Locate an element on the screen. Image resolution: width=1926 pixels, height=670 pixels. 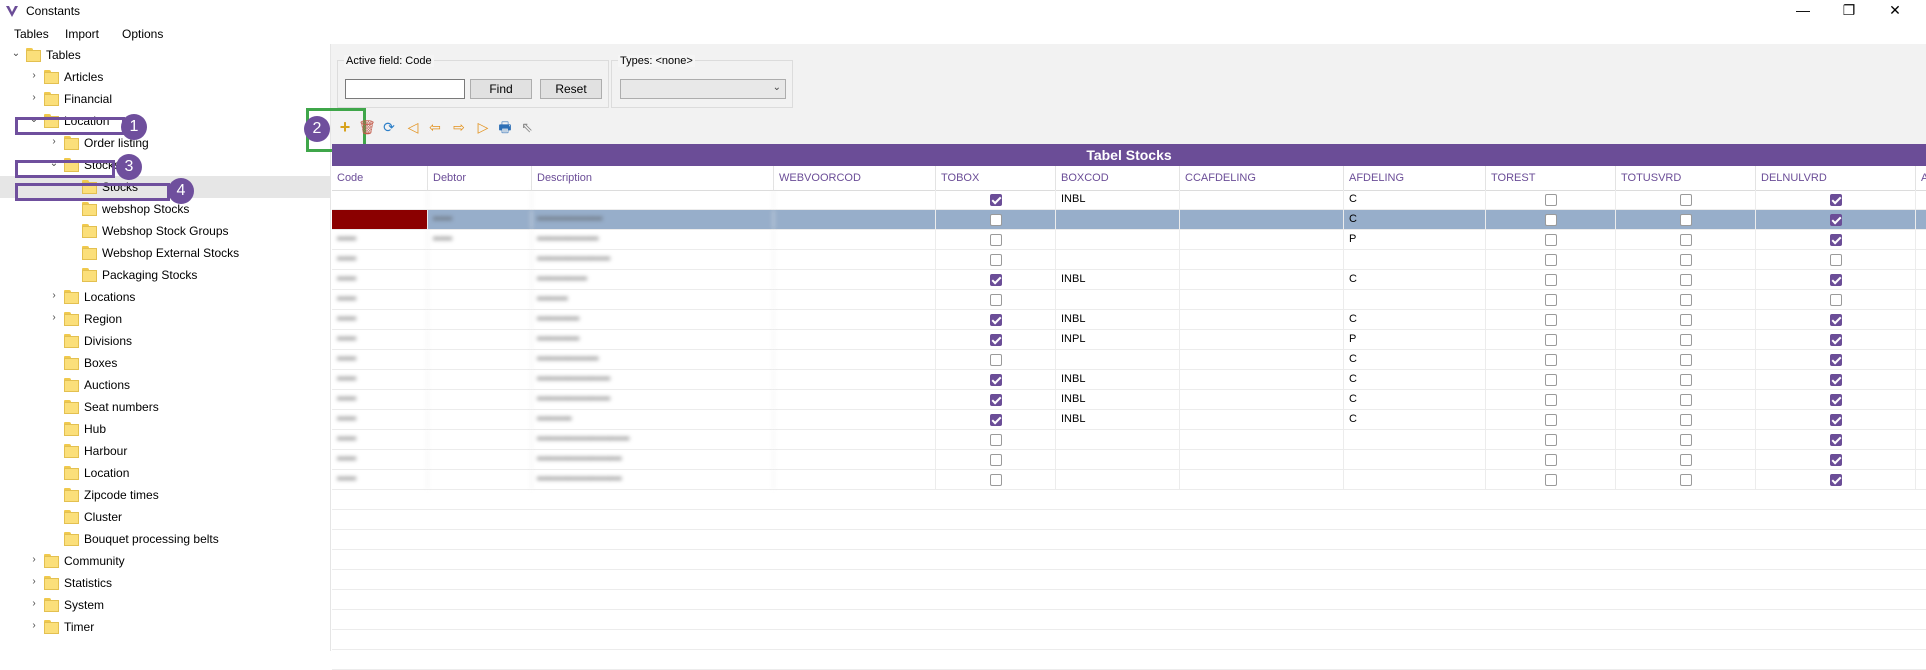
next-icon: ⇨ is located at coordinates (459, 127).